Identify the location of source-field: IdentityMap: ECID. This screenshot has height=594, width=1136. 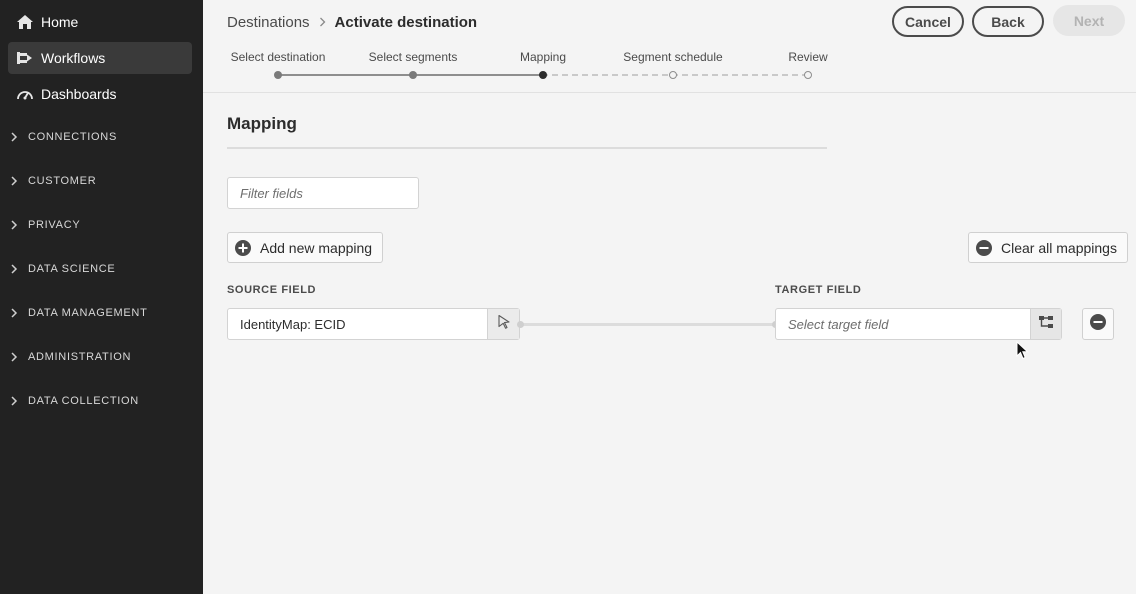
(373, 324).